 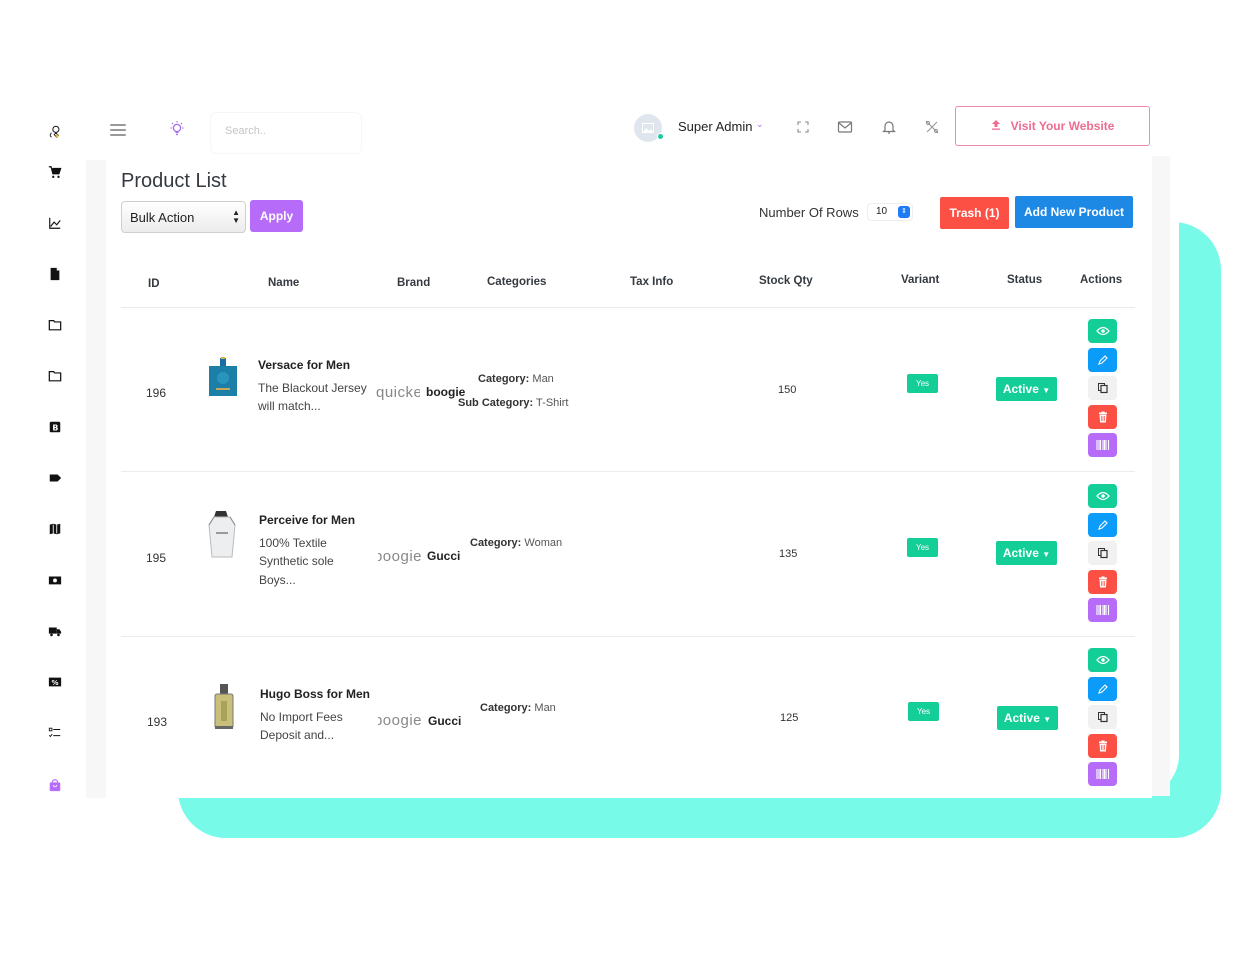 I want to click on header-categories: Categories, so click(x=516, y=282).